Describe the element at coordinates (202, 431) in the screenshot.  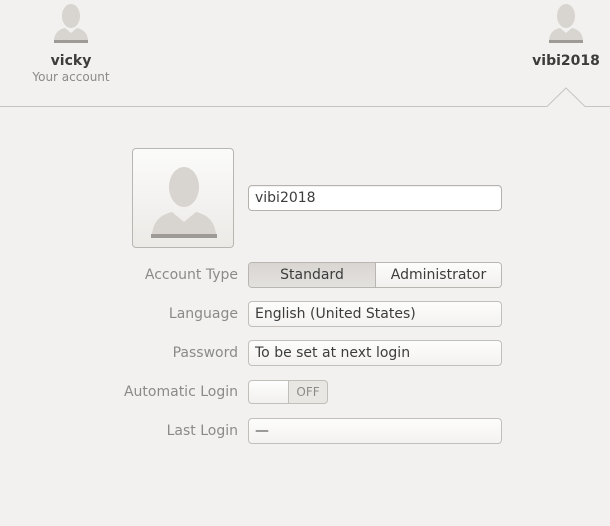
I see `last-login-label: Last Login` at that location.